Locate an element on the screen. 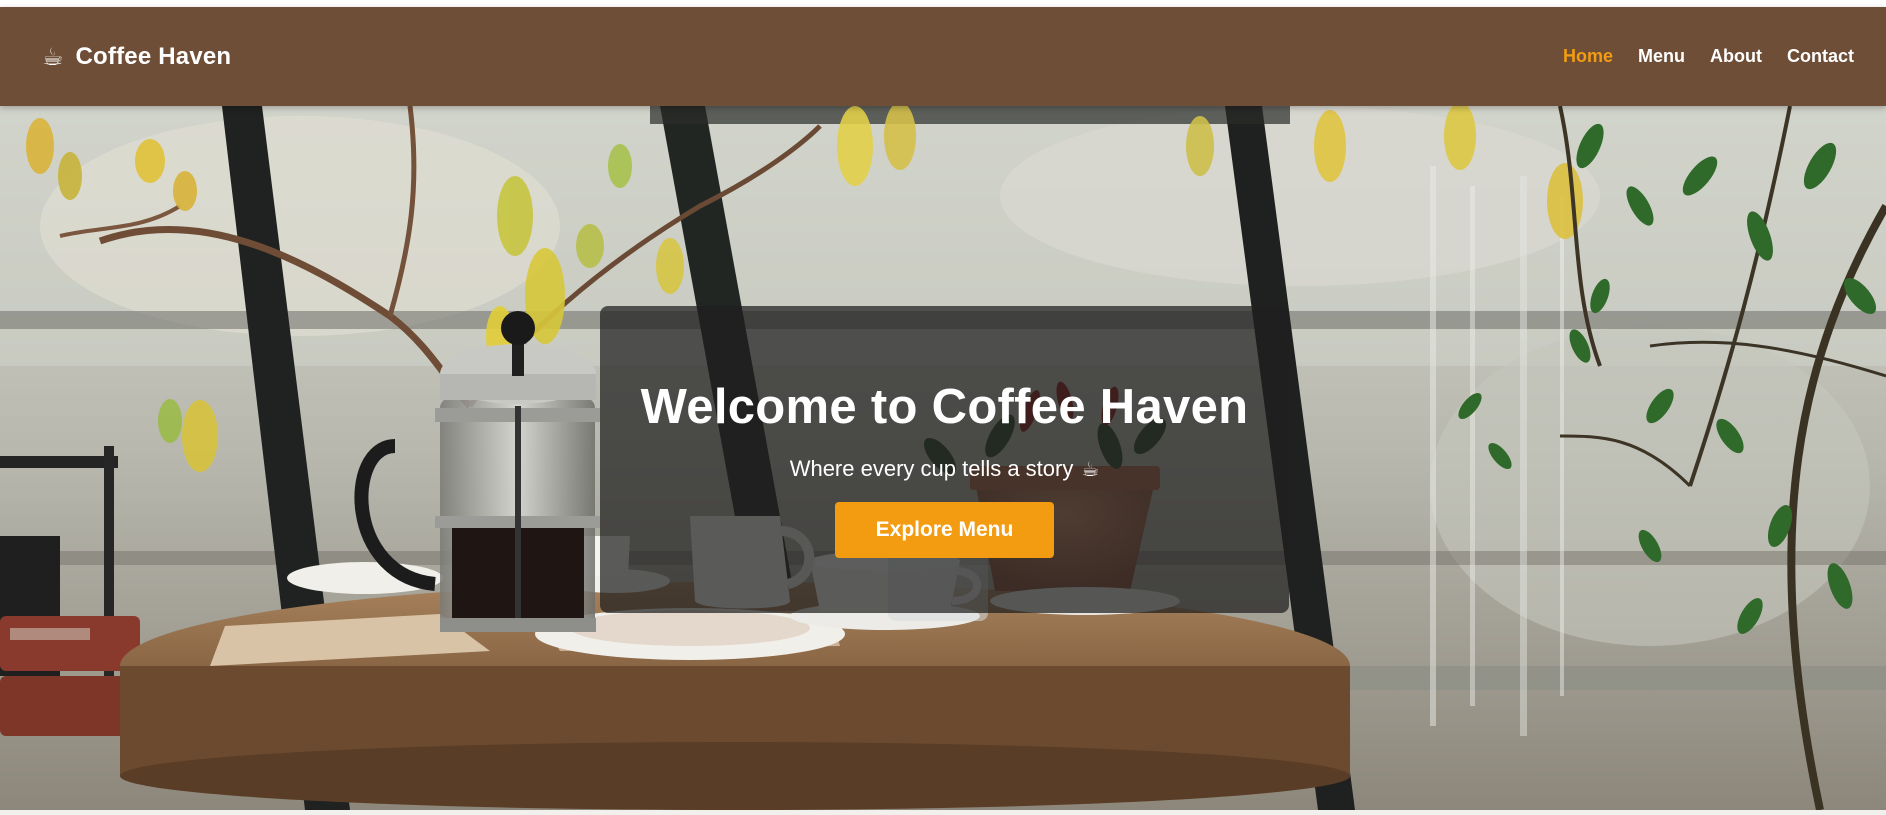 Image resolution: width=1886 pixels, height=815 pixels. nav-link-contact: Contact is located at coordinates (1820, 56).